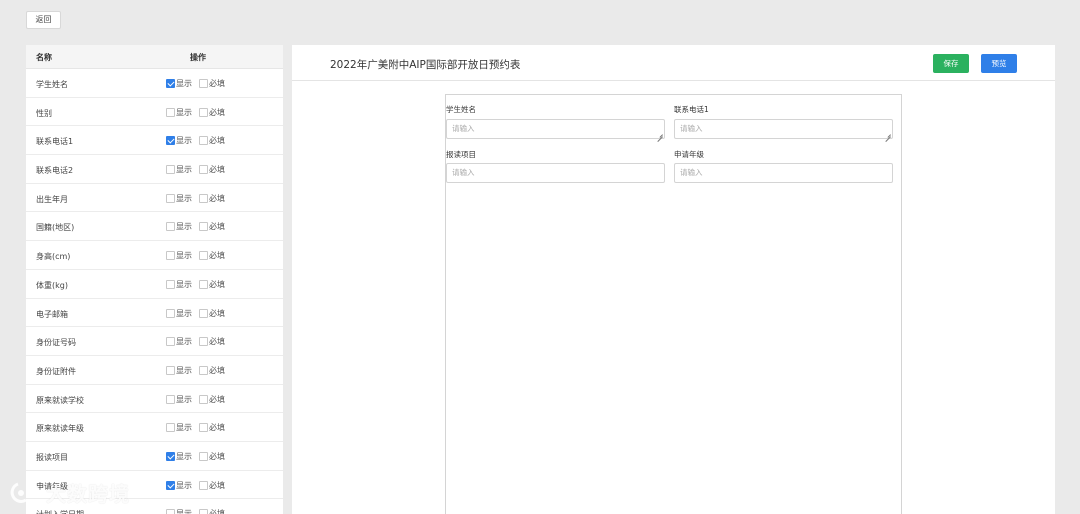 The image size is (1080, 514). Describe the element at coordinates (154, 169) in the screenshot. I see `field-row: 联系电话2 显示 必填` at that location.